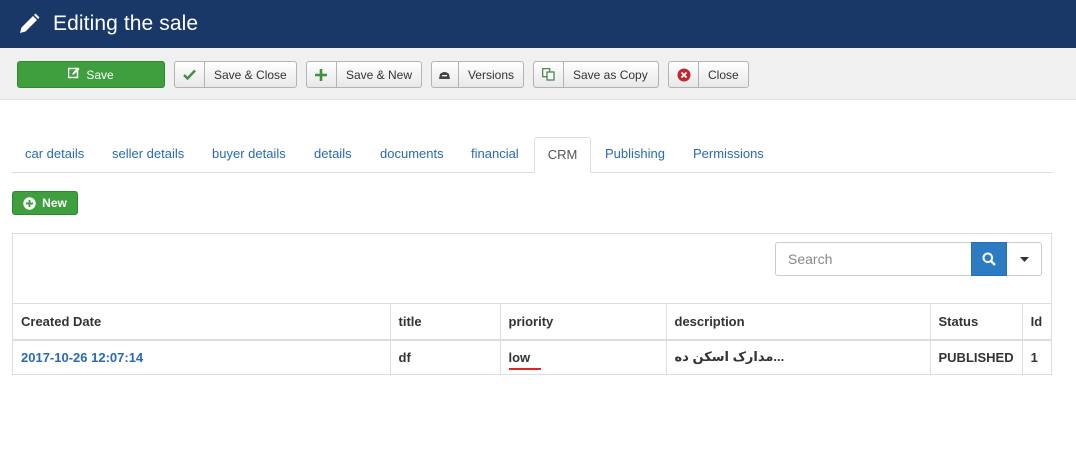 The image size is (1076, 459). I want to click on archive-icon, so click(445, 74).